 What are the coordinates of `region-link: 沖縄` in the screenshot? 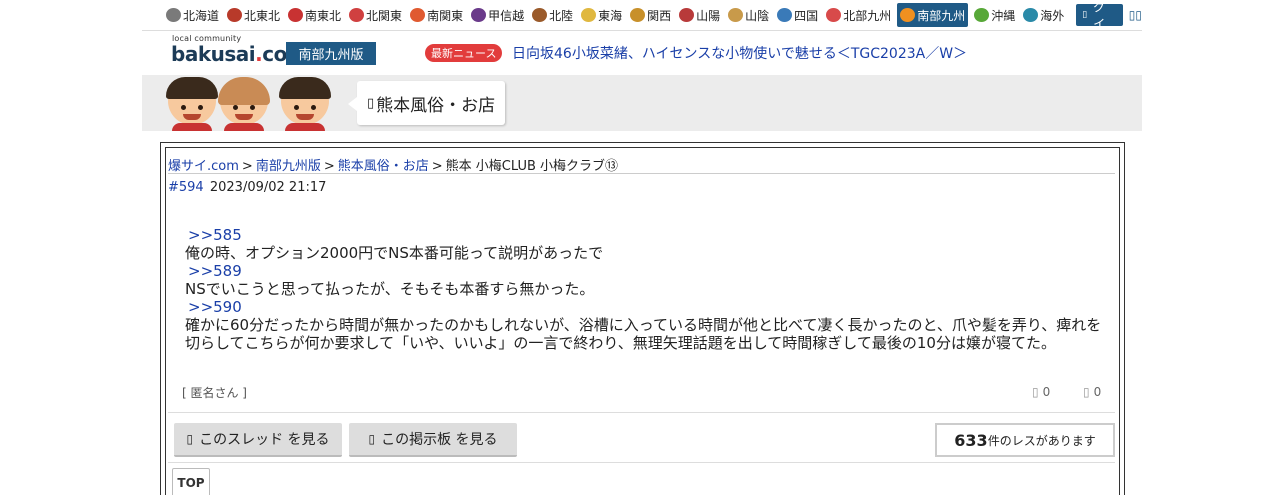 It's located at (994, 15).